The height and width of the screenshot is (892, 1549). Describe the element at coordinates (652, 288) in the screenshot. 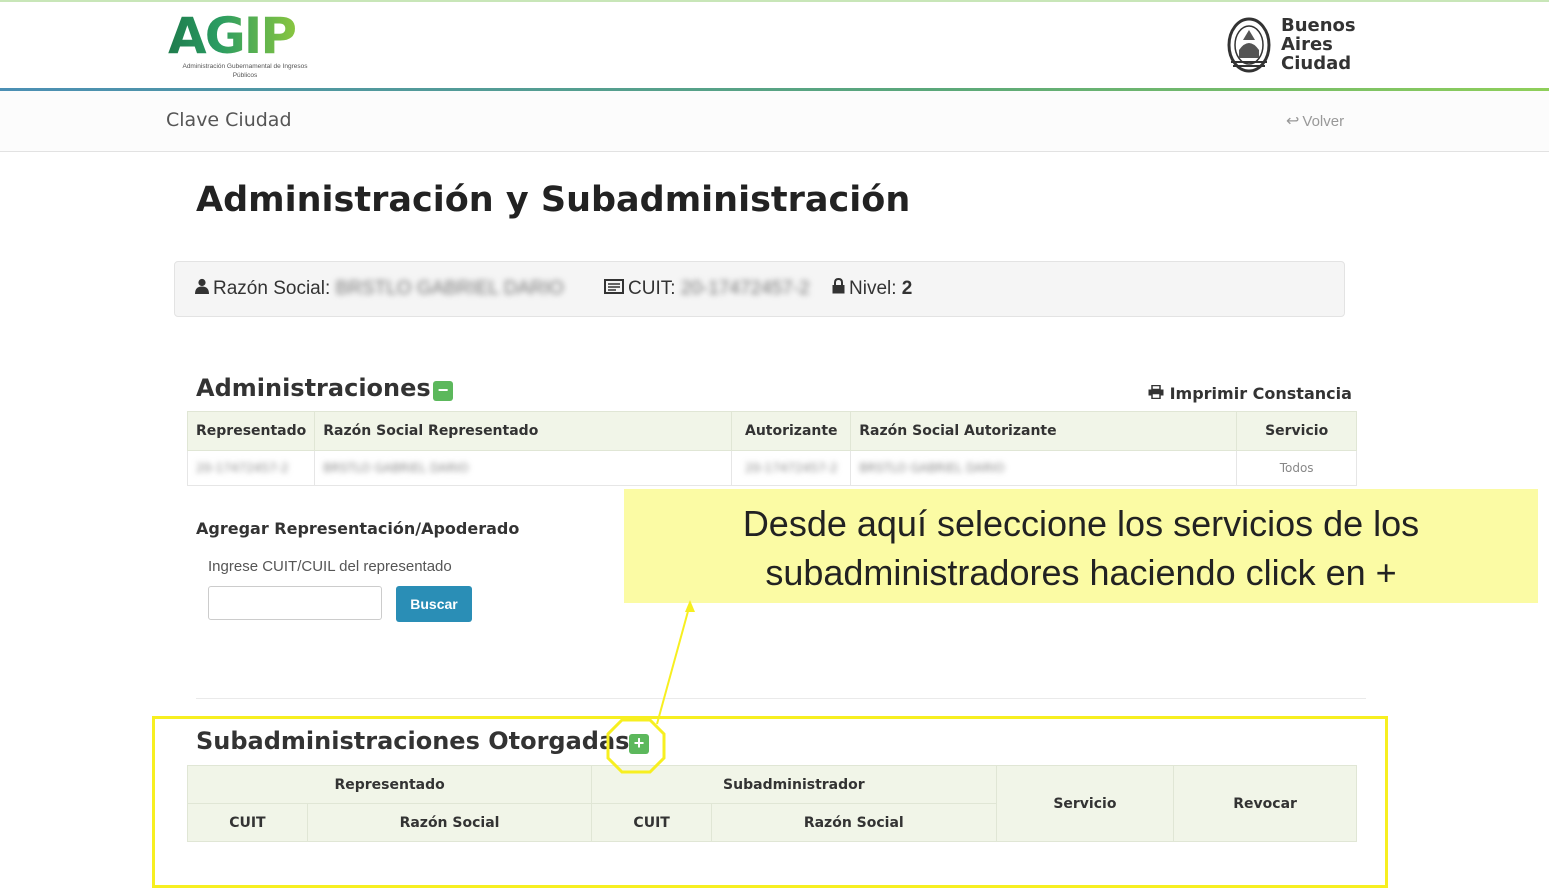

I see `cuit-label: CUIT:` at that location.